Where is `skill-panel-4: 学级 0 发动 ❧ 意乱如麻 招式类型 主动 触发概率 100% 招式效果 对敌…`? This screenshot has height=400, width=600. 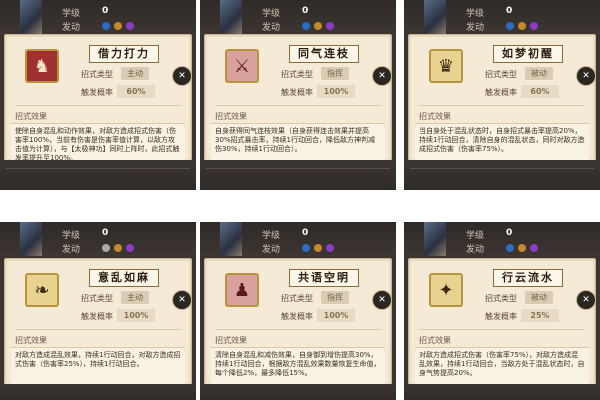 skill-panel-4: 学级 0 发动 ❧ 意乱如麻 招式类型 主动 触发概率 100% 招式效果 对敌… is located at coordinates (98, 311).